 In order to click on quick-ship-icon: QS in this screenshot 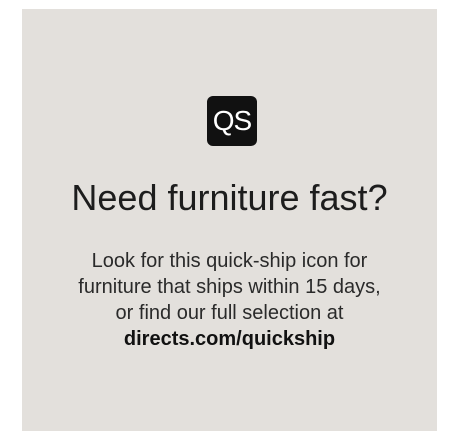, I will do `click(232, 121)`.